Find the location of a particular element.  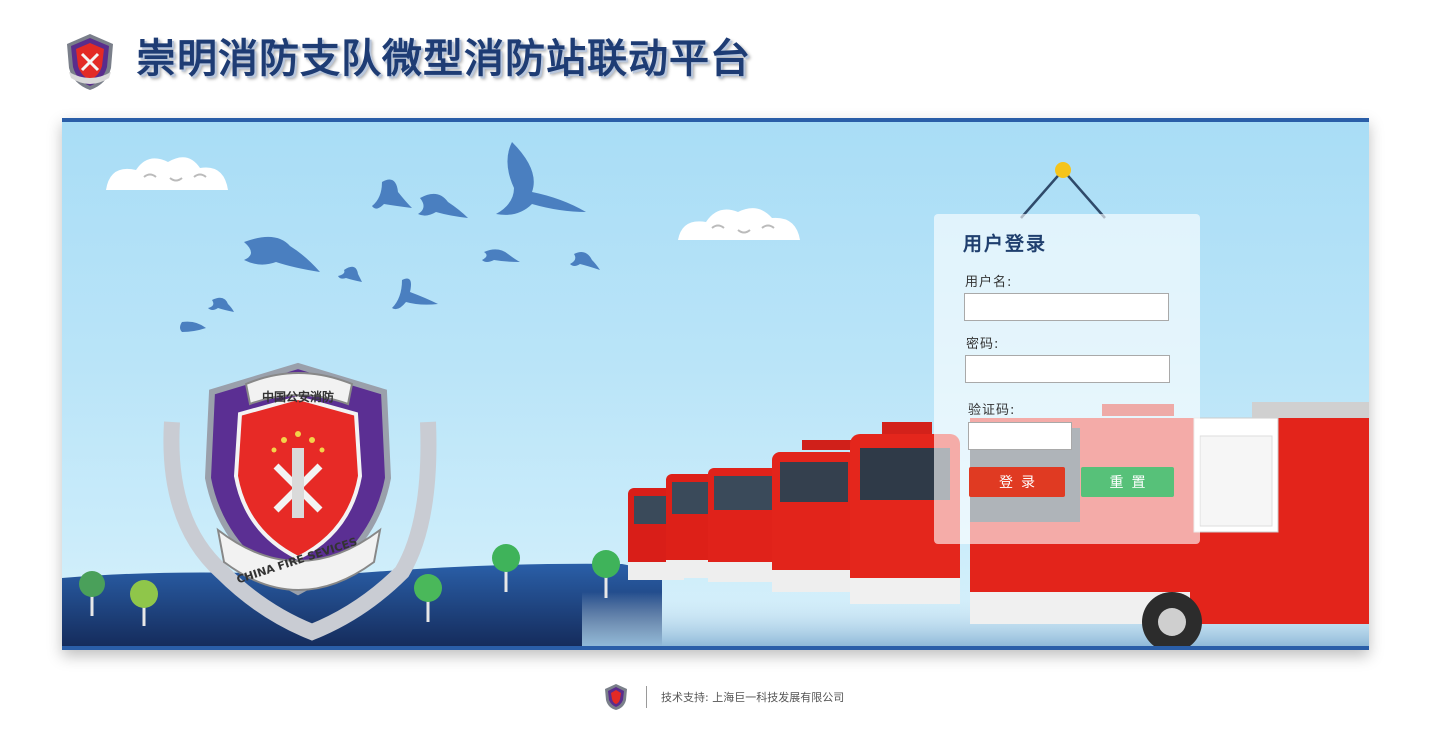

password-input is located at coordinates (1067, 369).